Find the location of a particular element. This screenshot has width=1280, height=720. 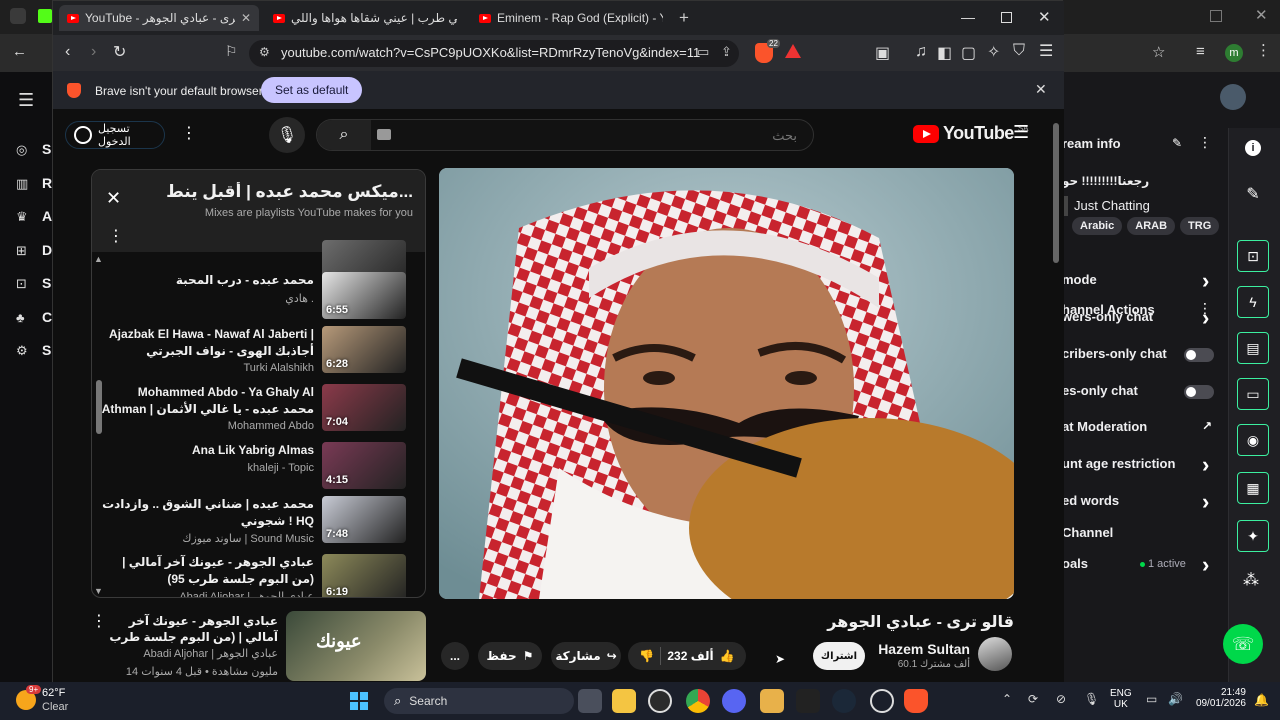

playlist-item-thumbnail: 7:48 is located at coordinates (364, 519).